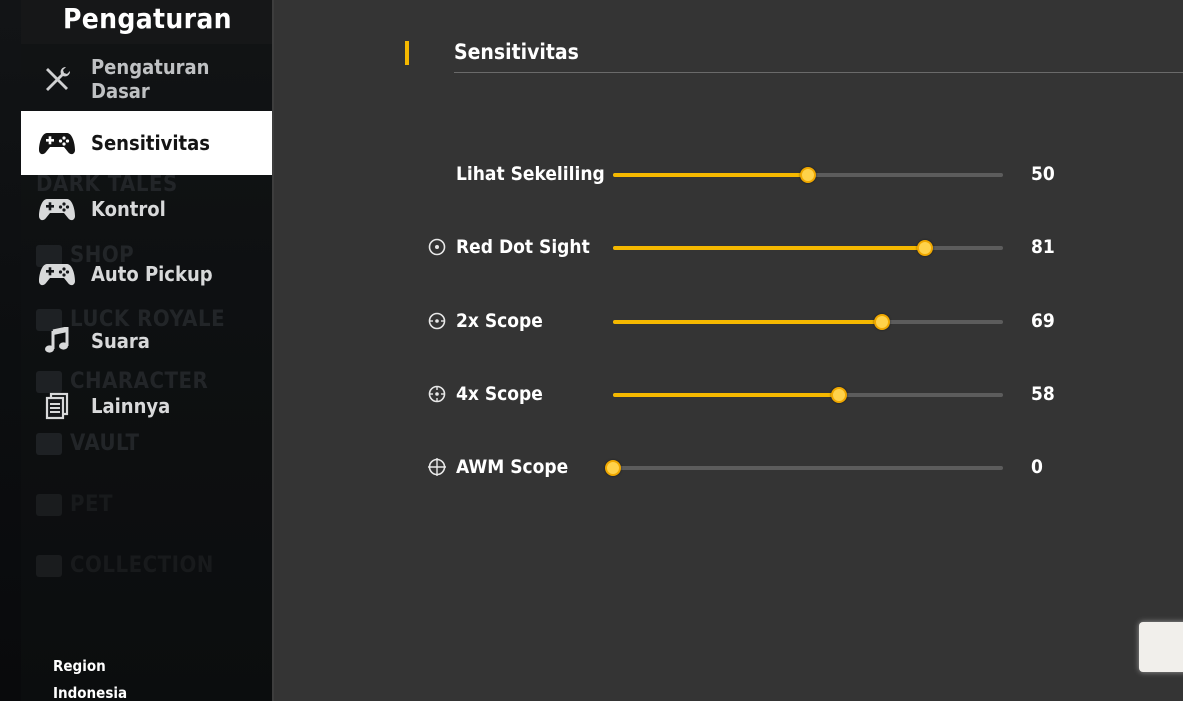 The width and height of the screenshot is (1183, 701). I want to click on slider-label: Lihat Sekeliling, so click(530, 174).